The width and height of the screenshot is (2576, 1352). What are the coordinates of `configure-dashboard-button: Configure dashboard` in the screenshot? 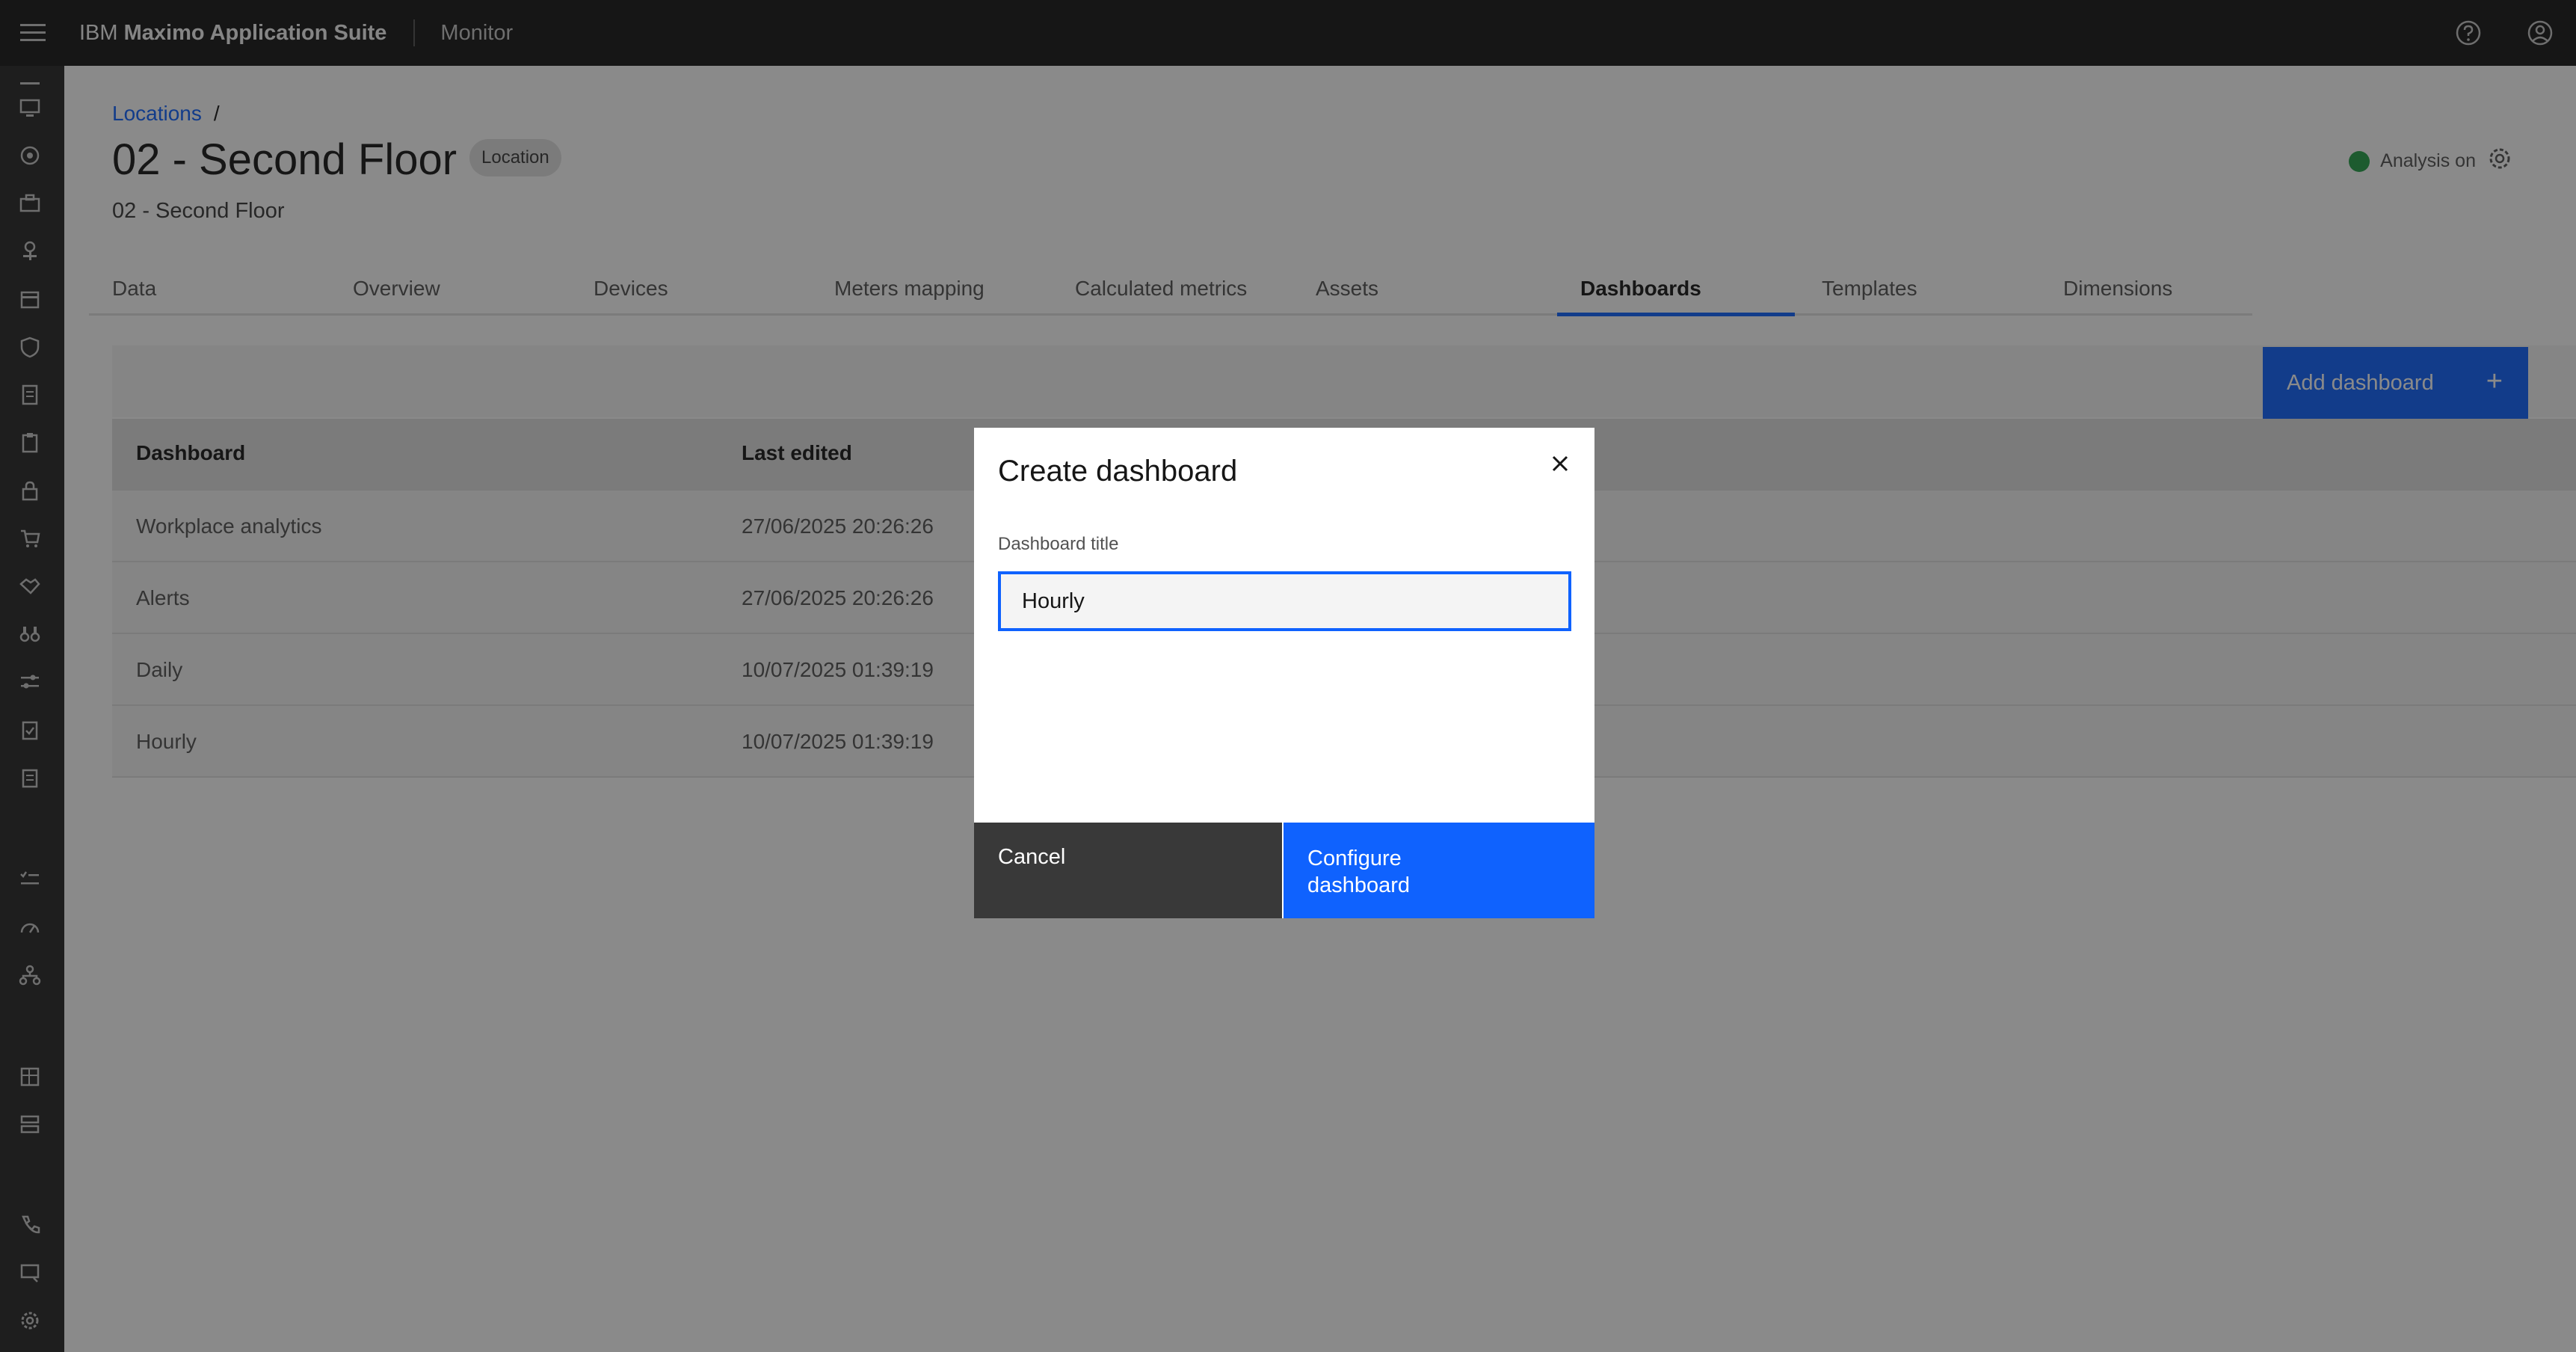 It's located at (1439, 870).